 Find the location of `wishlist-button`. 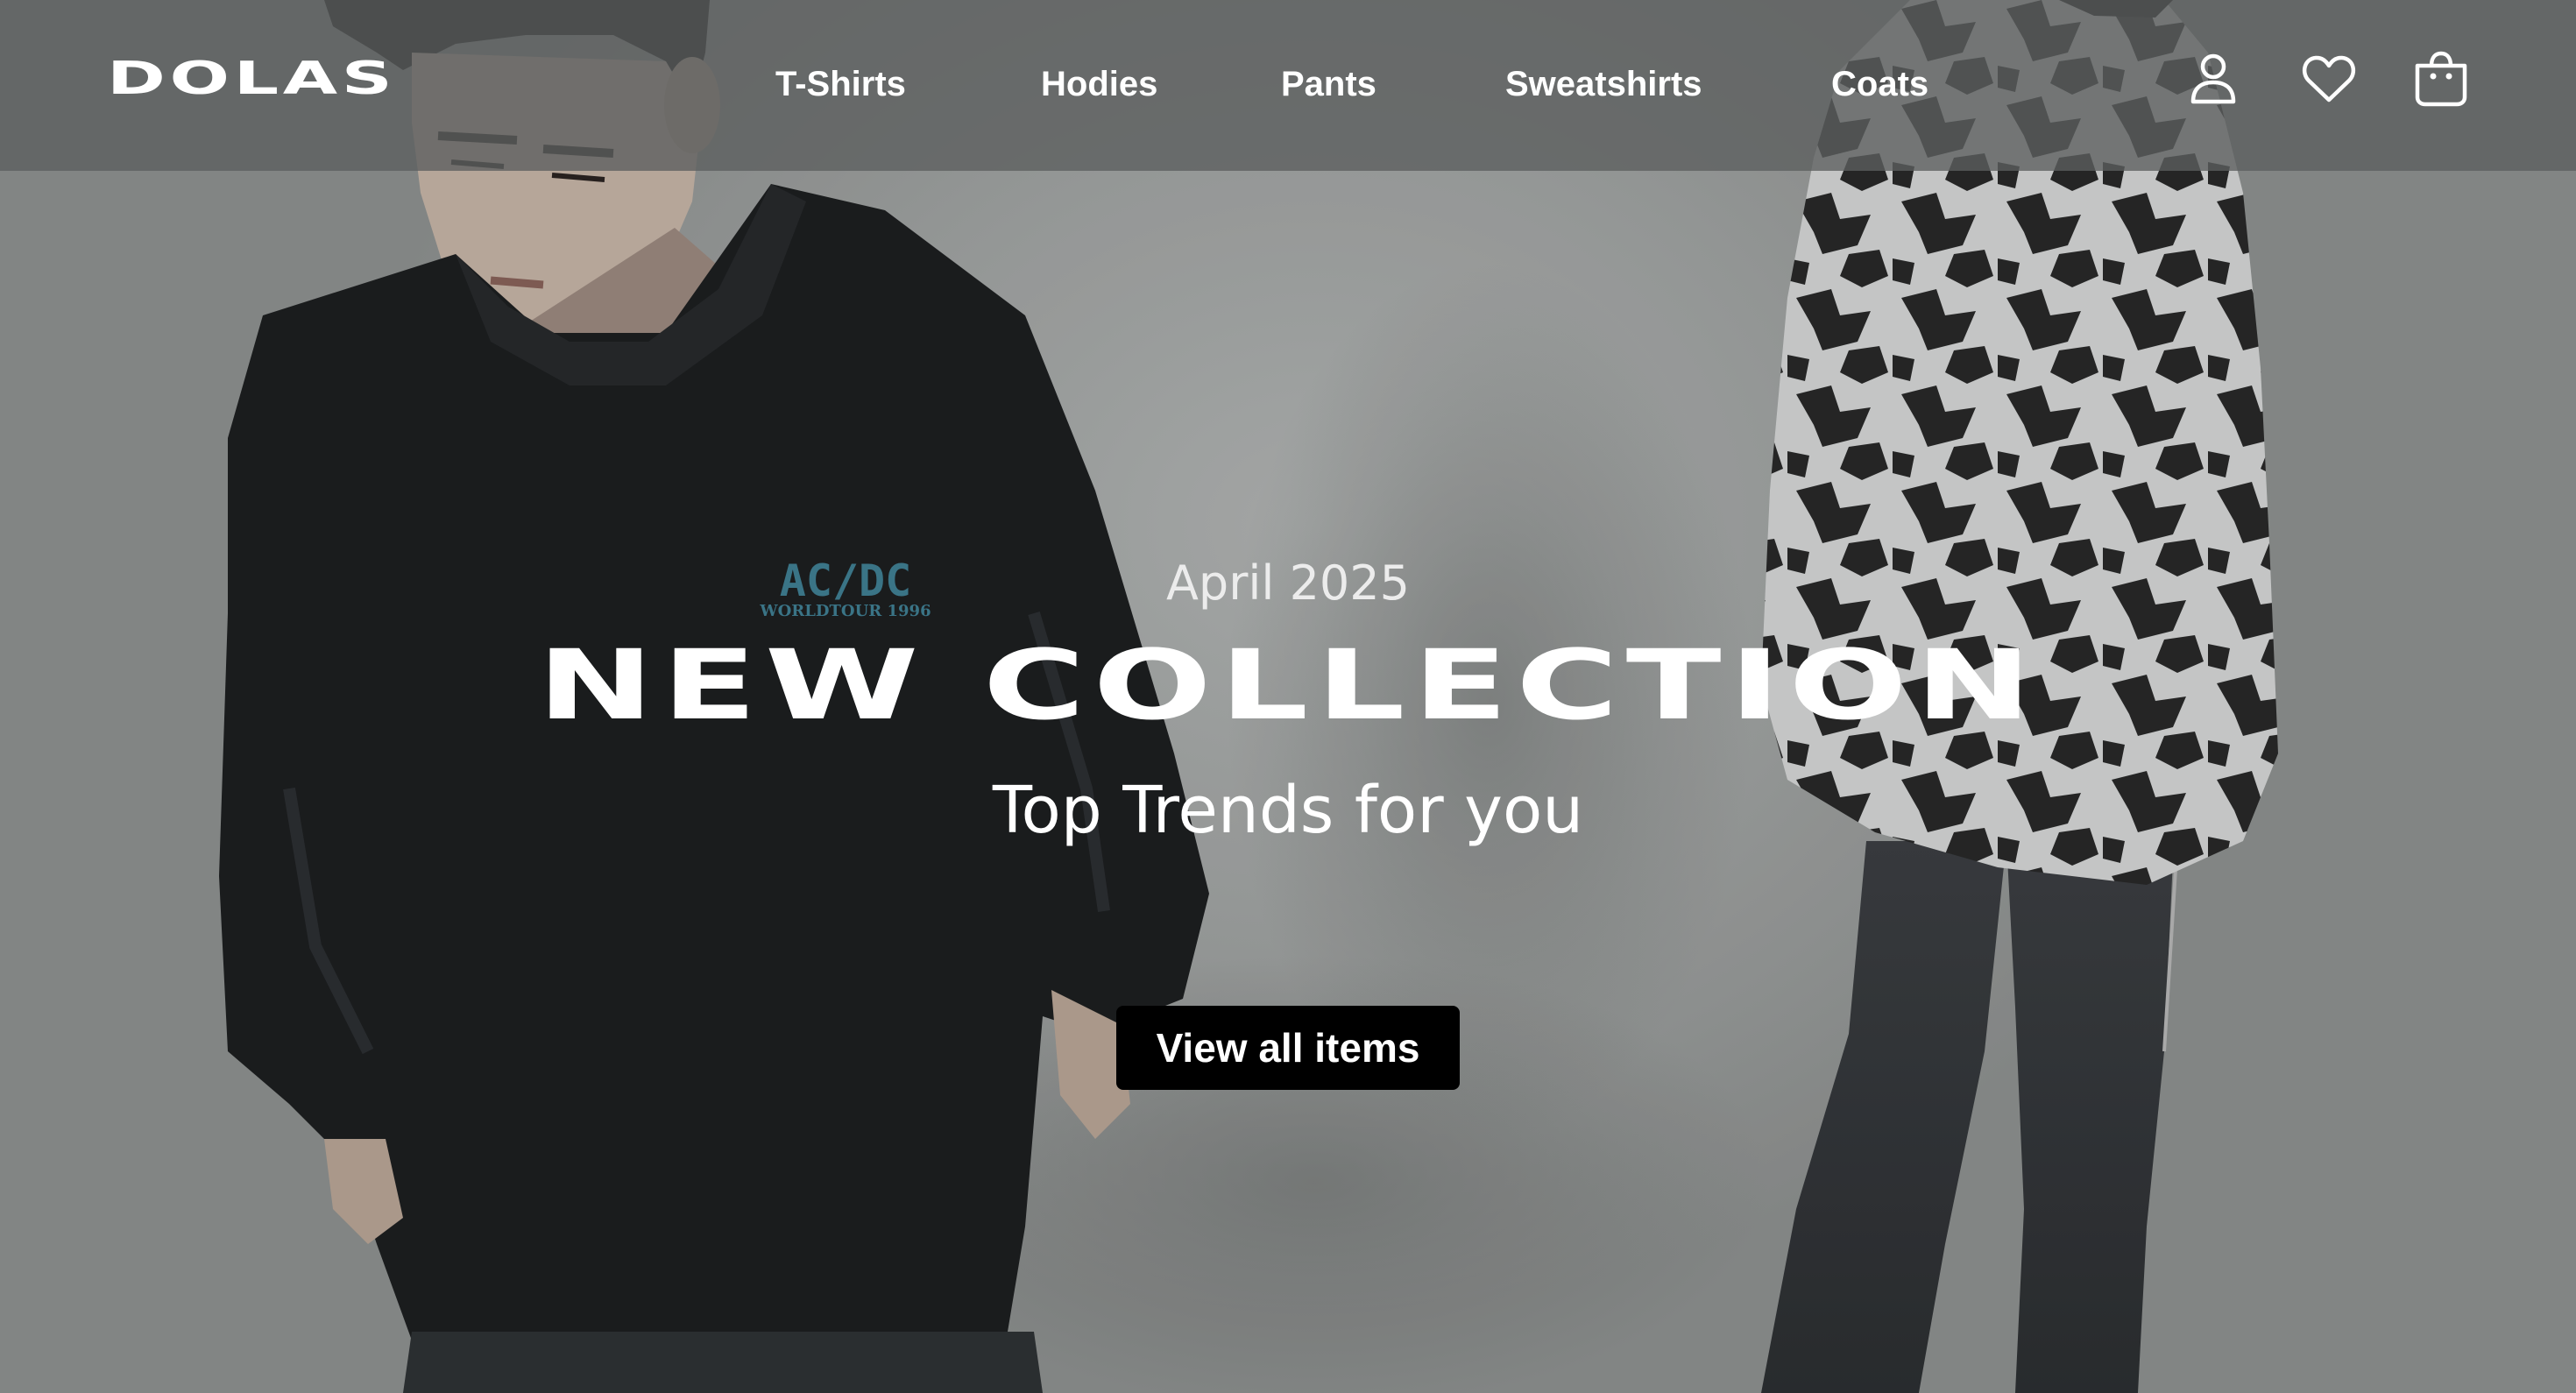

wishlist-button is located at coordinates (2328, 79).